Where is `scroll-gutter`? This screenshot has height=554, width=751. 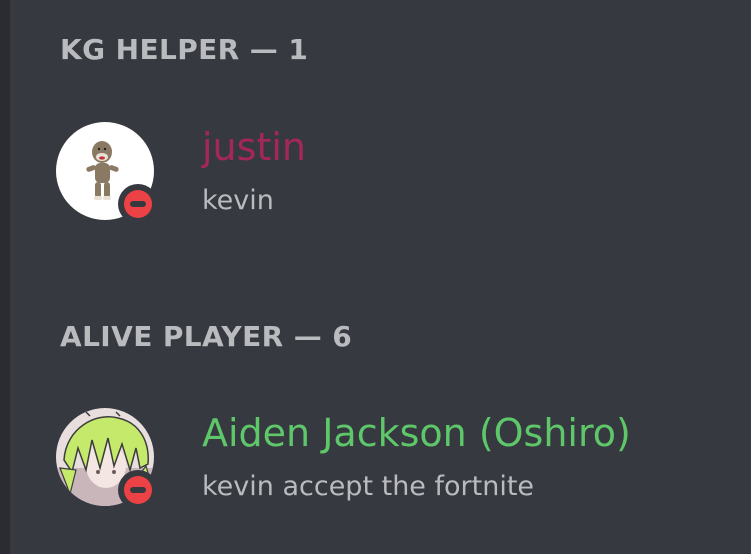 scroll-gutter is located at coordinates (5, 277).